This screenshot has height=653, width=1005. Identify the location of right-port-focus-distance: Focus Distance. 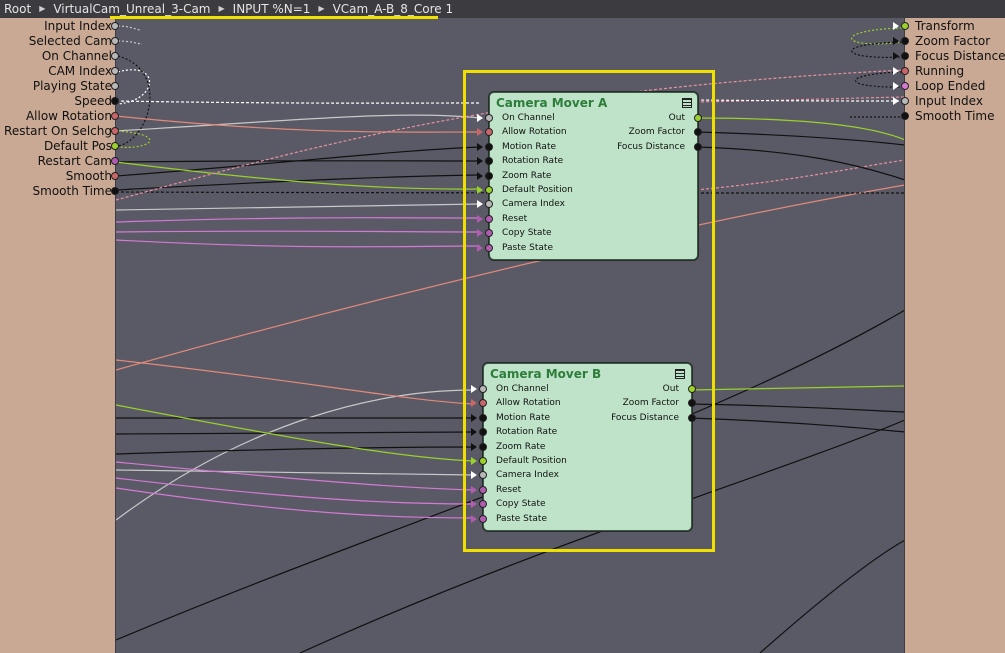
(960, 56).